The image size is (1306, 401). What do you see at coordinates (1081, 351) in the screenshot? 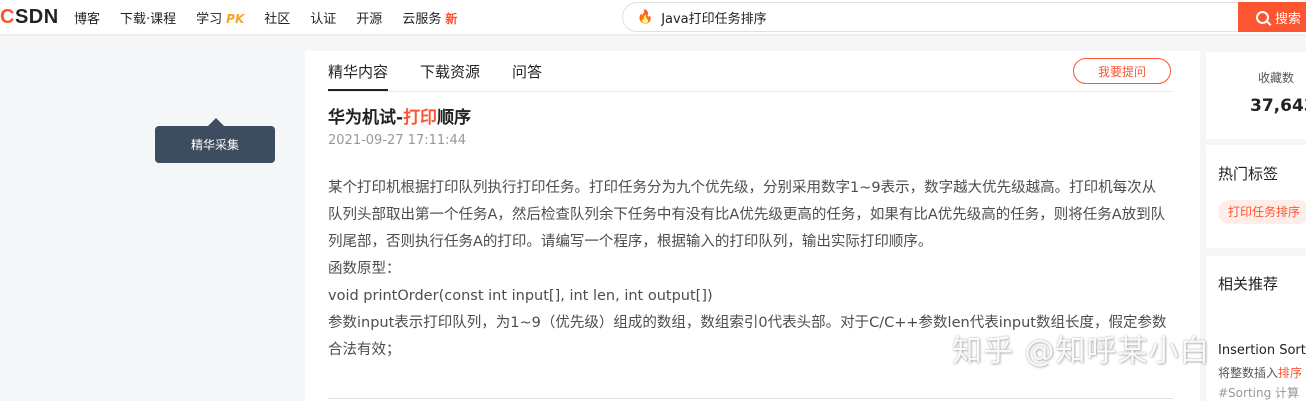
I see `zhihu-watermark: 知乎 @知呼某小白` at bounding box center [1081, 351].